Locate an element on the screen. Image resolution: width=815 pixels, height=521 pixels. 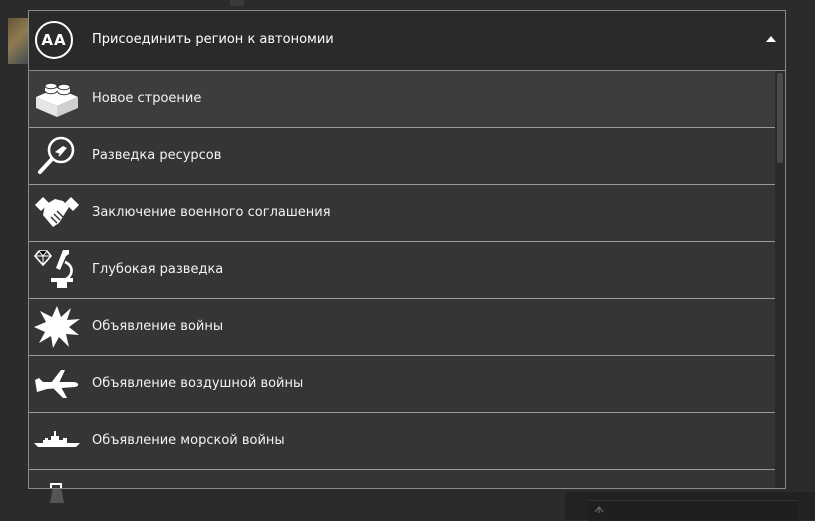
list-item-declare-war: Объявление войны is located at coordinates (402, 327).